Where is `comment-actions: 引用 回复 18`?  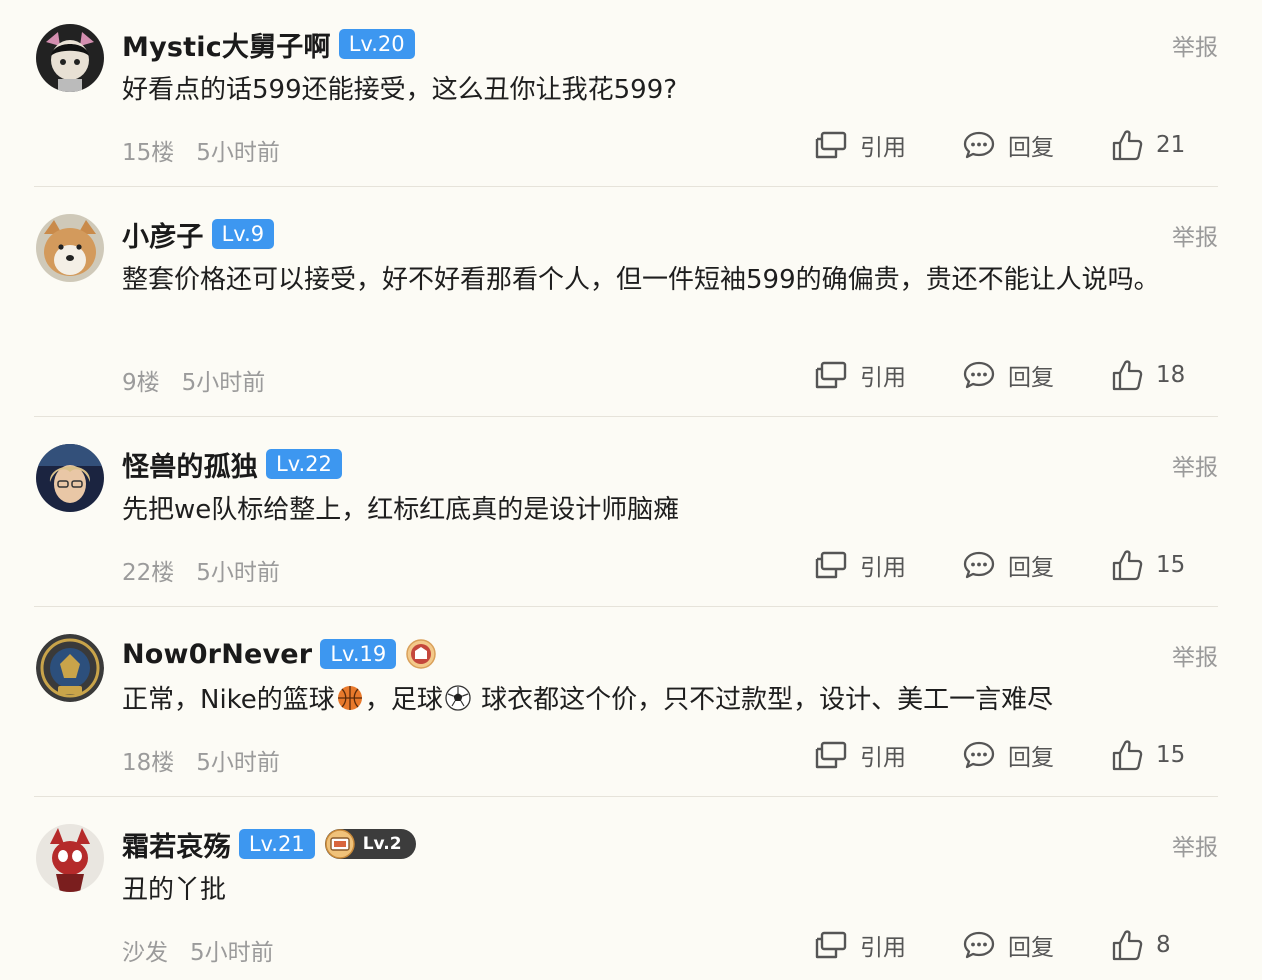
comment-actions: 引用 回复 18 is located at coordinates (999, 375).